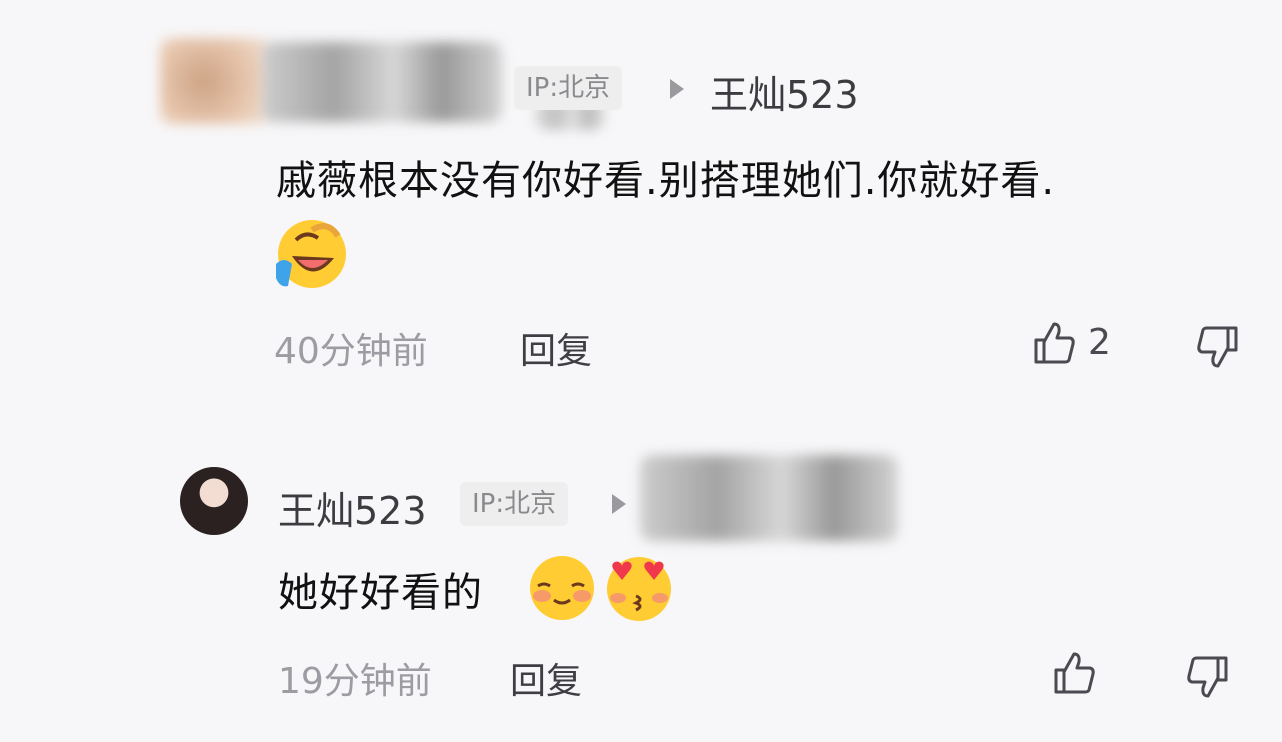 This screenshot has height=742, width=1282. Describe the element at coordinates (1099, 342) in the screenshot. I see `like-count: 2` at that location.